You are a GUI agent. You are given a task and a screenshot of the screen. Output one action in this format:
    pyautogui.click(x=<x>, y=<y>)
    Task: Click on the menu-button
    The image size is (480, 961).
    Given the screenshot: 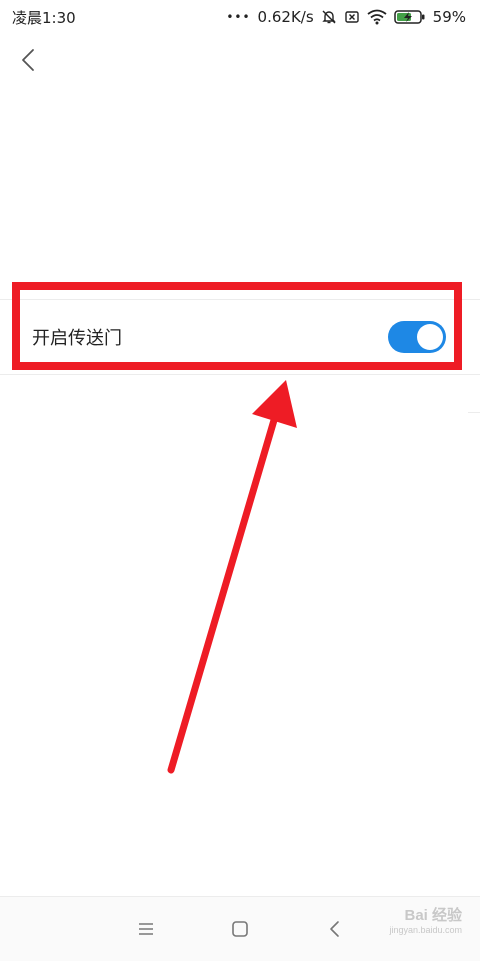 What is the action you would take?
    pyautogui.click(x=146, y=929)
    